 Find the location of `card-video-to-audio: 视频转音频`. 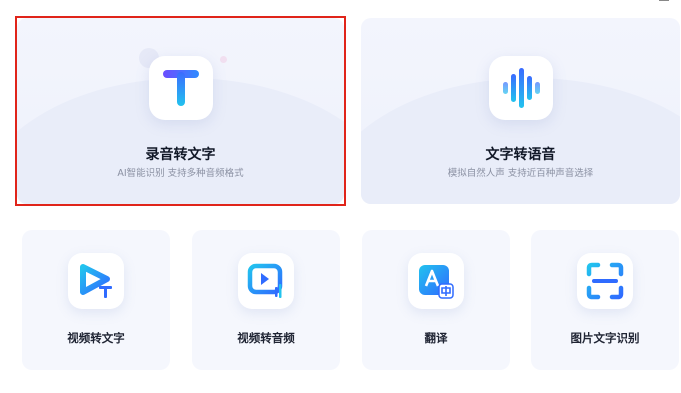

card-video-to-audio: 视频转音频 is located at coordinates (266, 300).